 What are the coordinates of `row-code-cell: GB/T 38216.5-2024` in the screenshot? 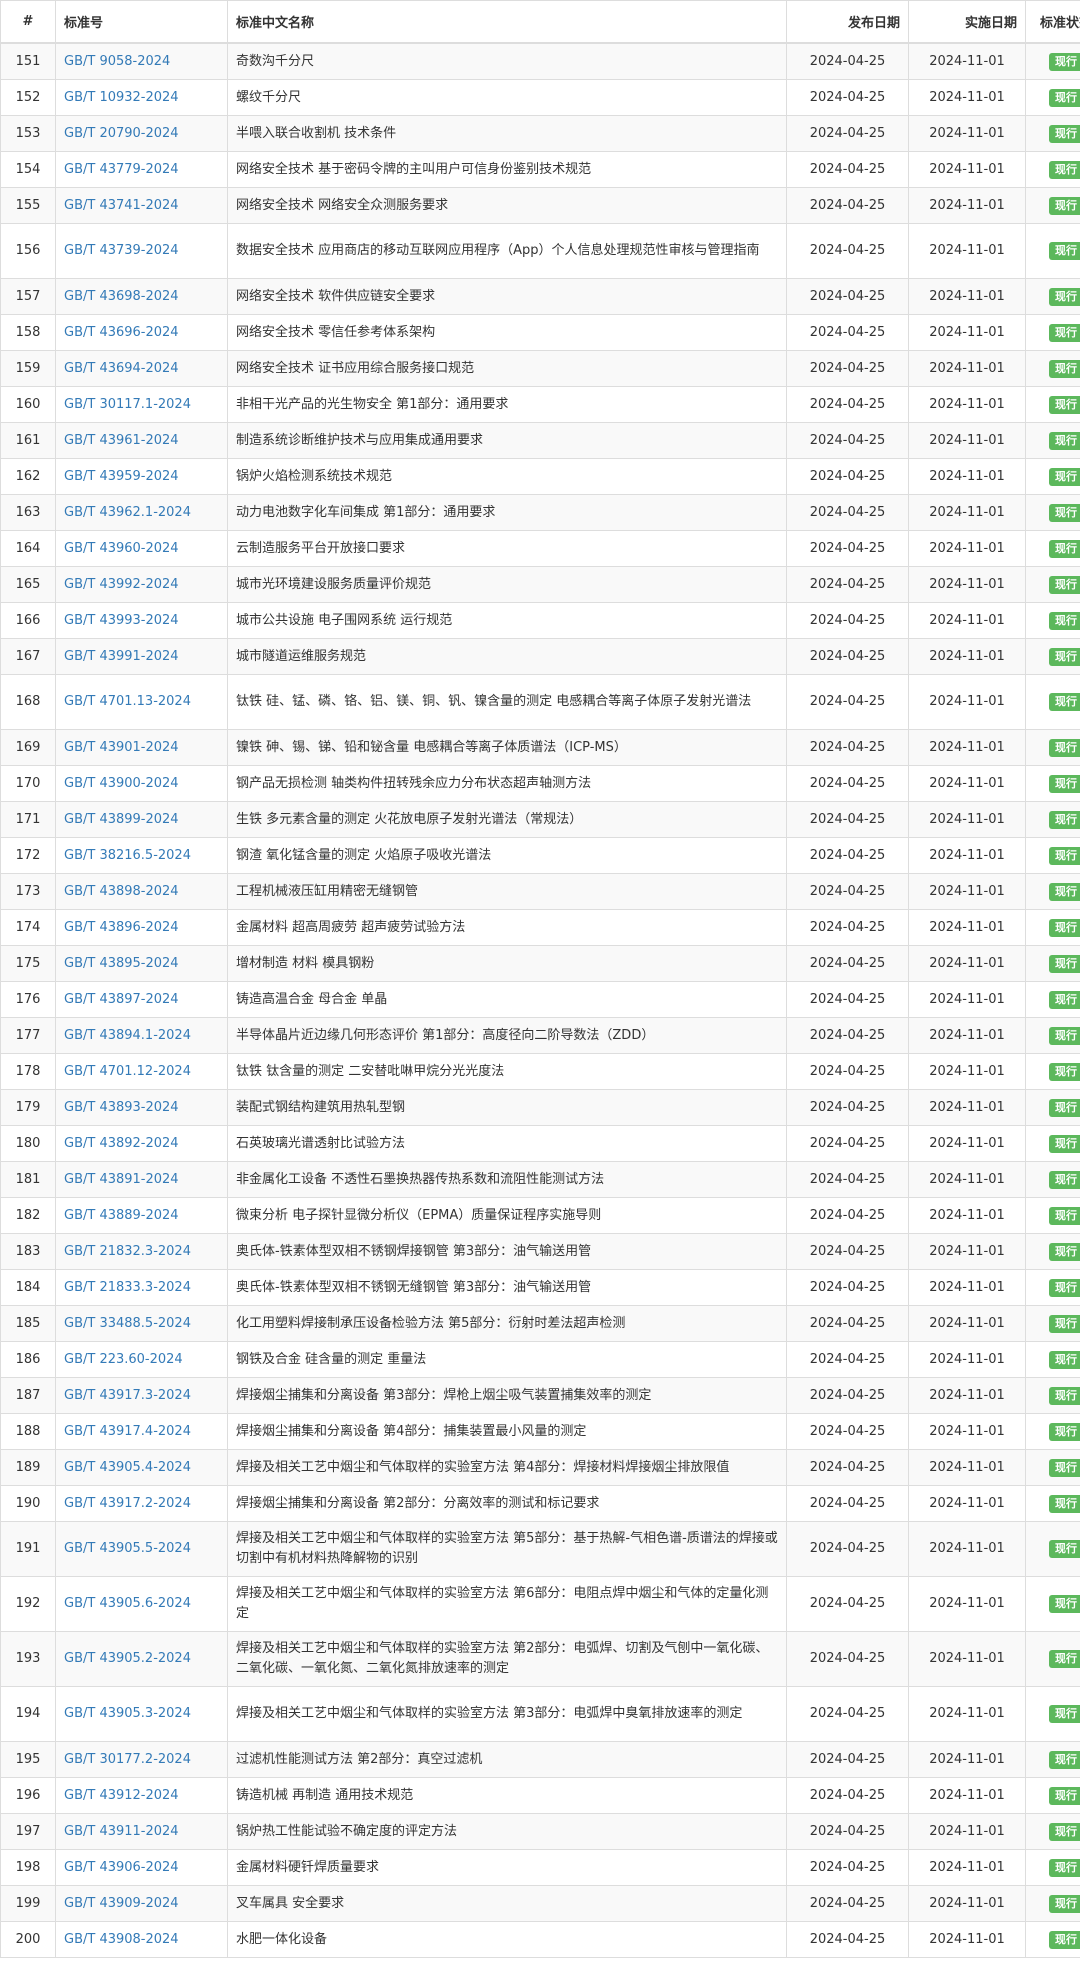 It's located at (141, 855).